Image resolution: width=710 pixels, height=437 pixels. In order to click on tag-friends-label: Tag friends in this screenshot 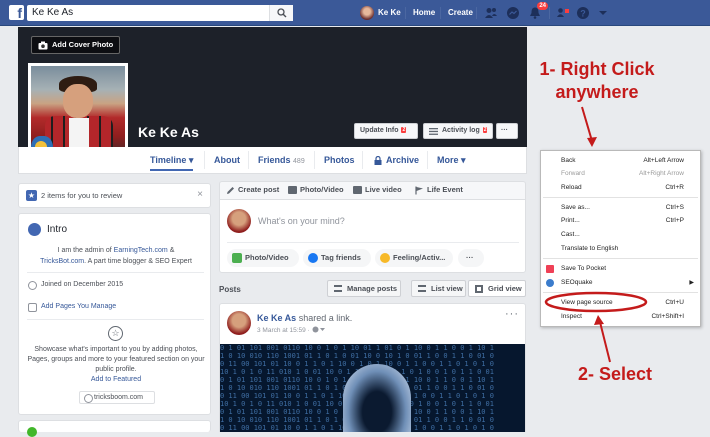, I will do `click(341, 257)`.